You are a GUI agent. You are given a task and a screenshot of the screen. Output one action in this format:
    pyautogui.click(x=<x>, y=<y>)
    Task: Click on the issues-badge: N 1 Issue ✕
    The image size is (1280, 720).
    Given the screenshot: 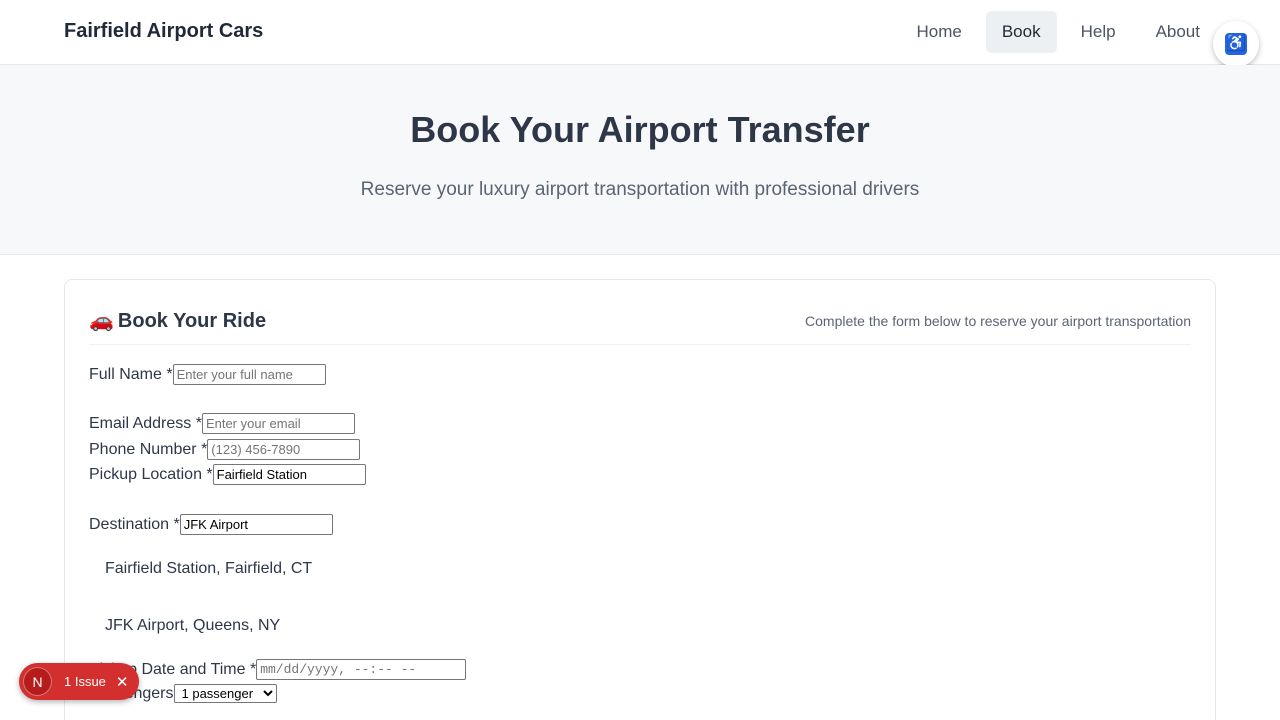 What is the action you would take?
    pyautogui.click(x=79, y=681)
    